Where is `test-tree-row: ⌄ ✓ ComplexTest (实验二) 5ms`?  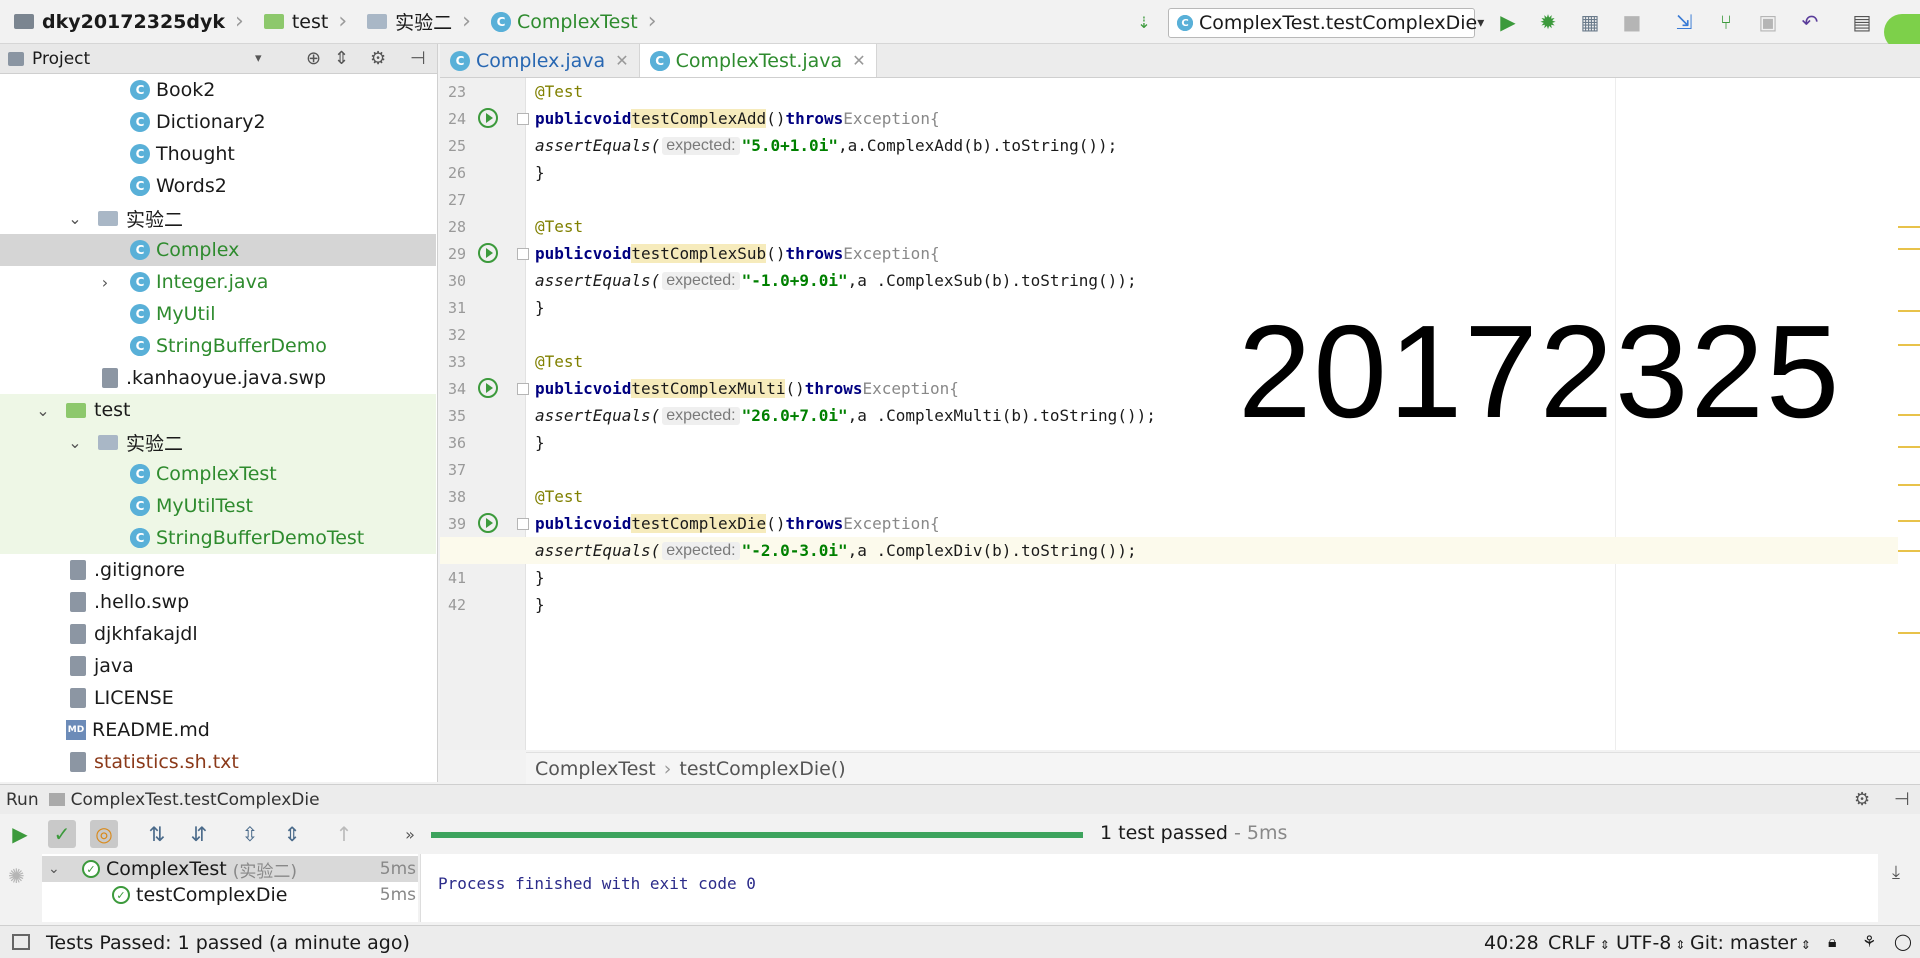
test-tree-row: ⌄ ✓ ComplexTest (实验二) 5ms is located at coordinates (230, 869).